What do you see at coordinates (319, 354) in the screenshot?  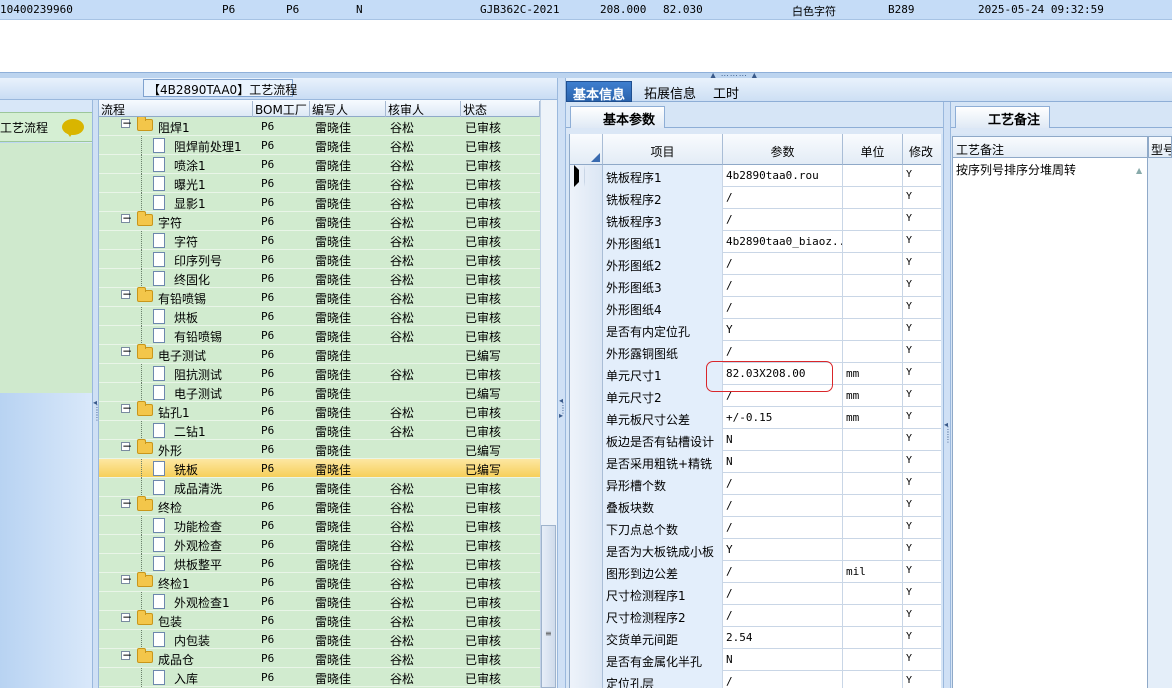 I see `tree-row: − 电子测试 P6 雷晓佳 已编写` at bounding box center [319, 354].